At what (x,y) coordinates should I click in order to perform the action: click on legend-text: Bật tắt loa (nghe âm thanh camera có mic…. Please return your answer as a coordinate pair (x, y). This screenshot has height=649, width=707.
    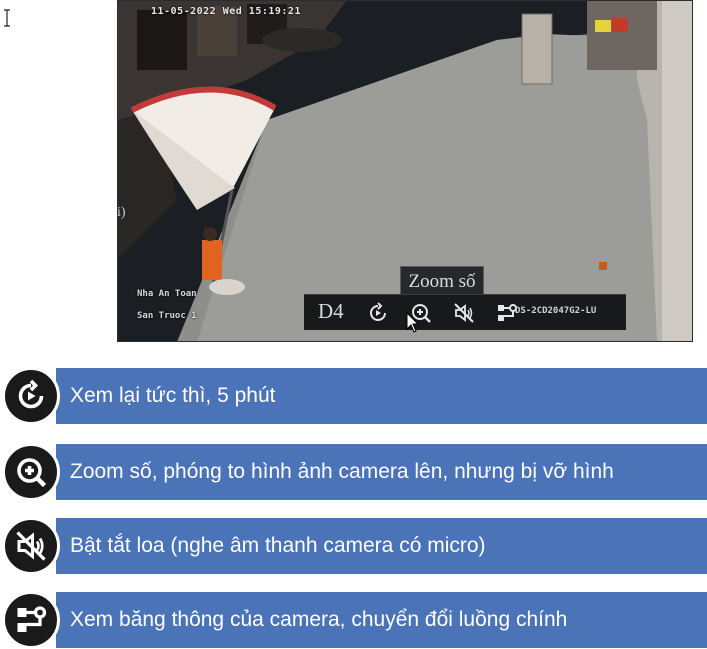
    Looking at the image, I should click on (278, 545).